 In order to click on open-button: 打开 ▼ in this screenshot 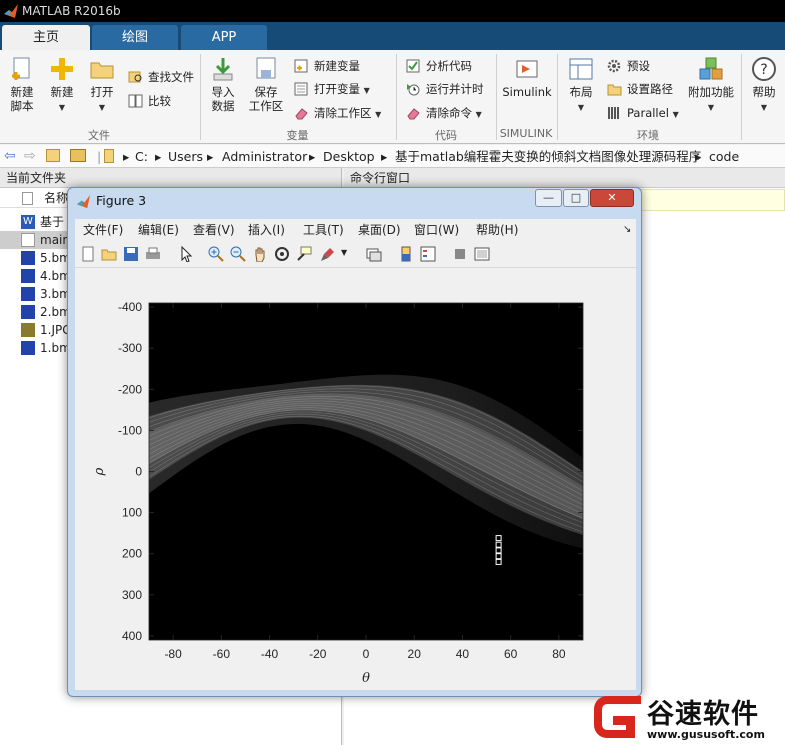, I will do `click(102, 85)`.